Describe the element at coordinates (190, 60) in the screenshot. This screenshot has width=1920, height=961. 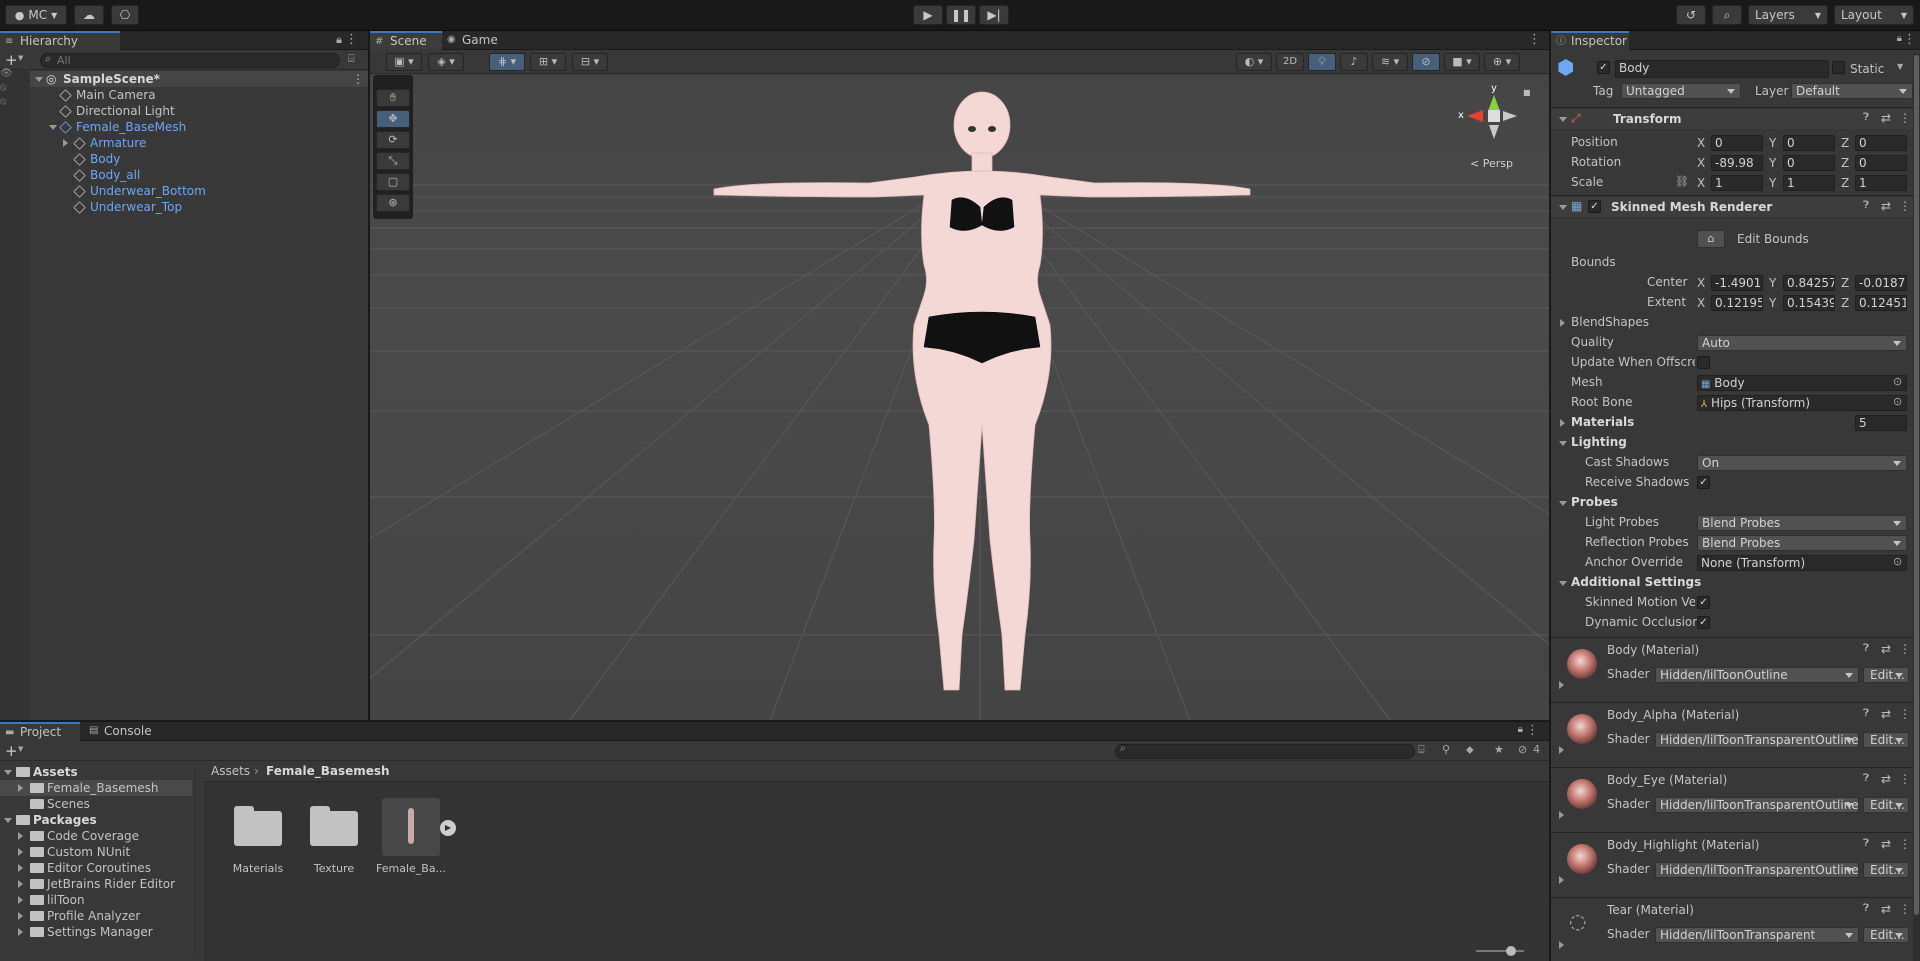
I see `hierarchy-search-input` at that location.